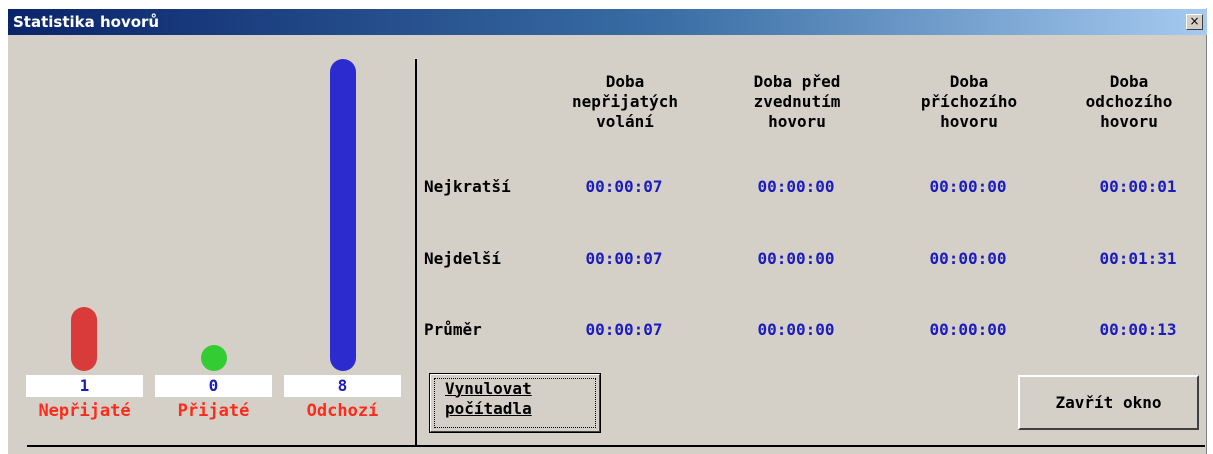  What do you see at coordinates (1194, 22) in the screenshot?
I see `close-icon: ×` at bounding box center [1194, 22].